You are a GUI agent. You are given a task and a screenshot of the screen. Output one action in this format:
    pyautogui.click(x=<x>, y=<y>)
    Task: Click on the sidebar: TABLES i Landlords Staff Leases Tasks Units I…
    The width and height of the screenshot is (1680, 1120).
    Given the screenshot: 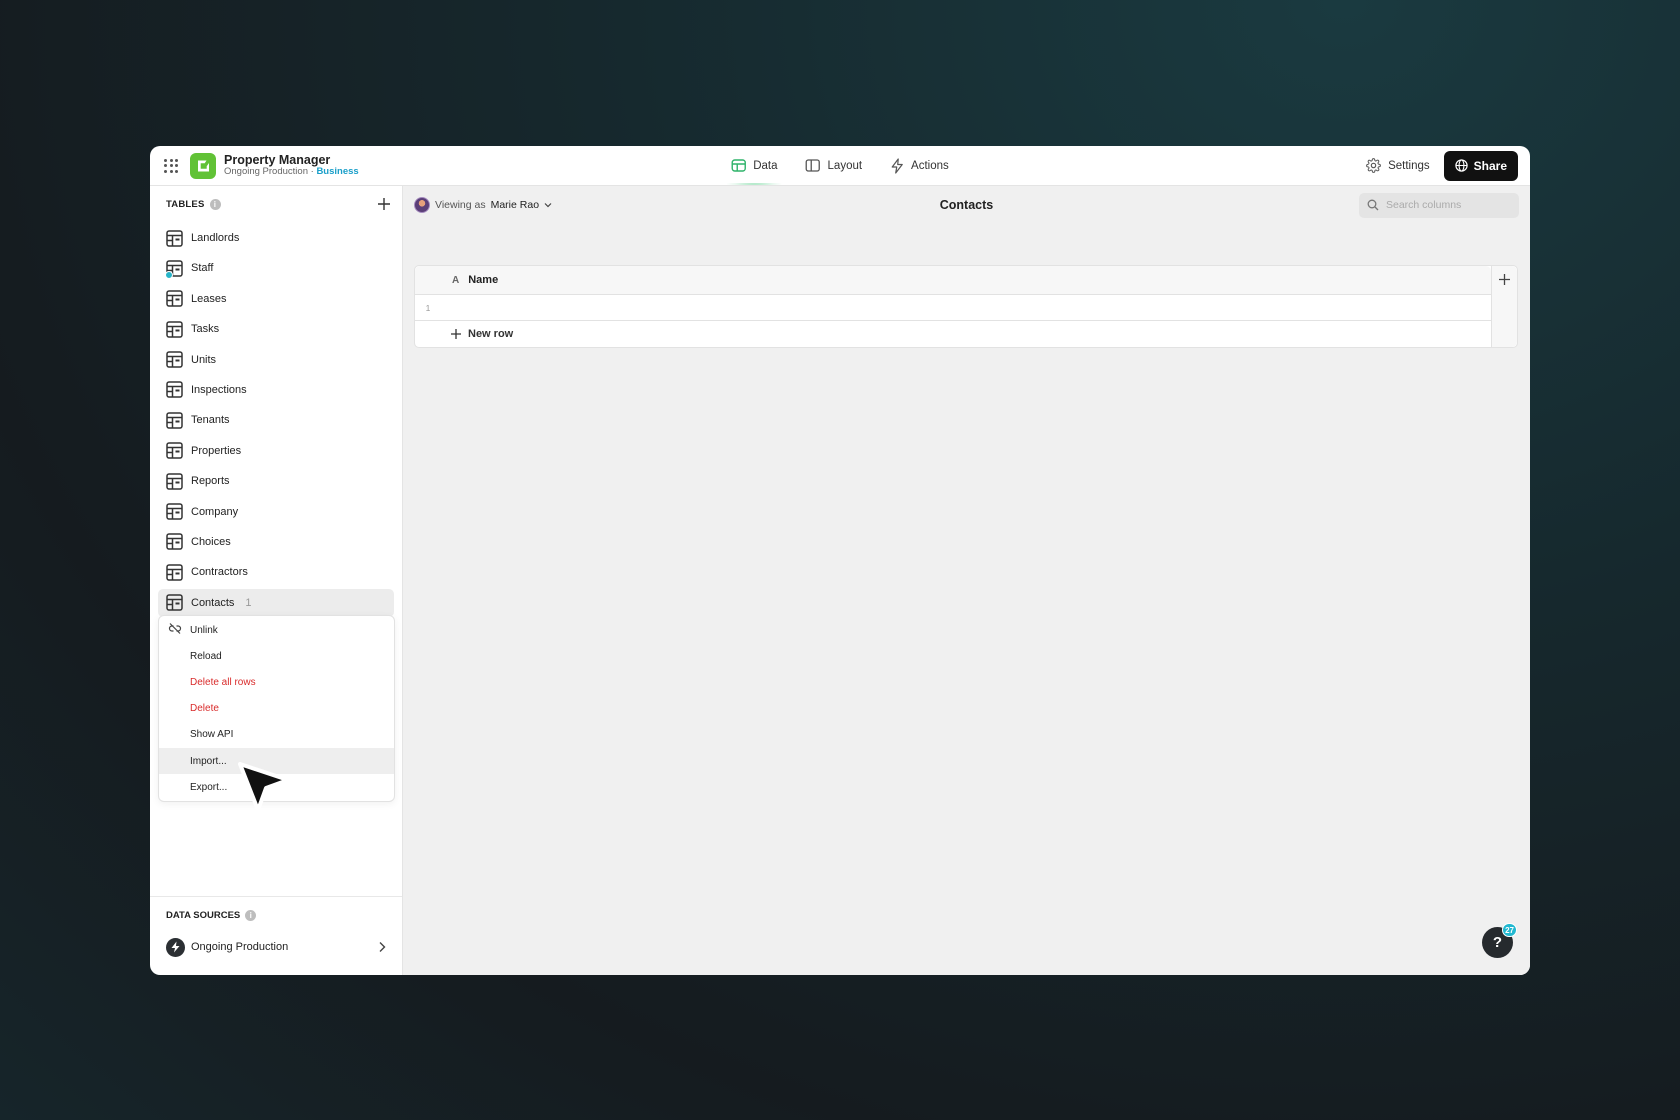 What is the action you would take?
    pyautogui.click(x=276, y=580)
    